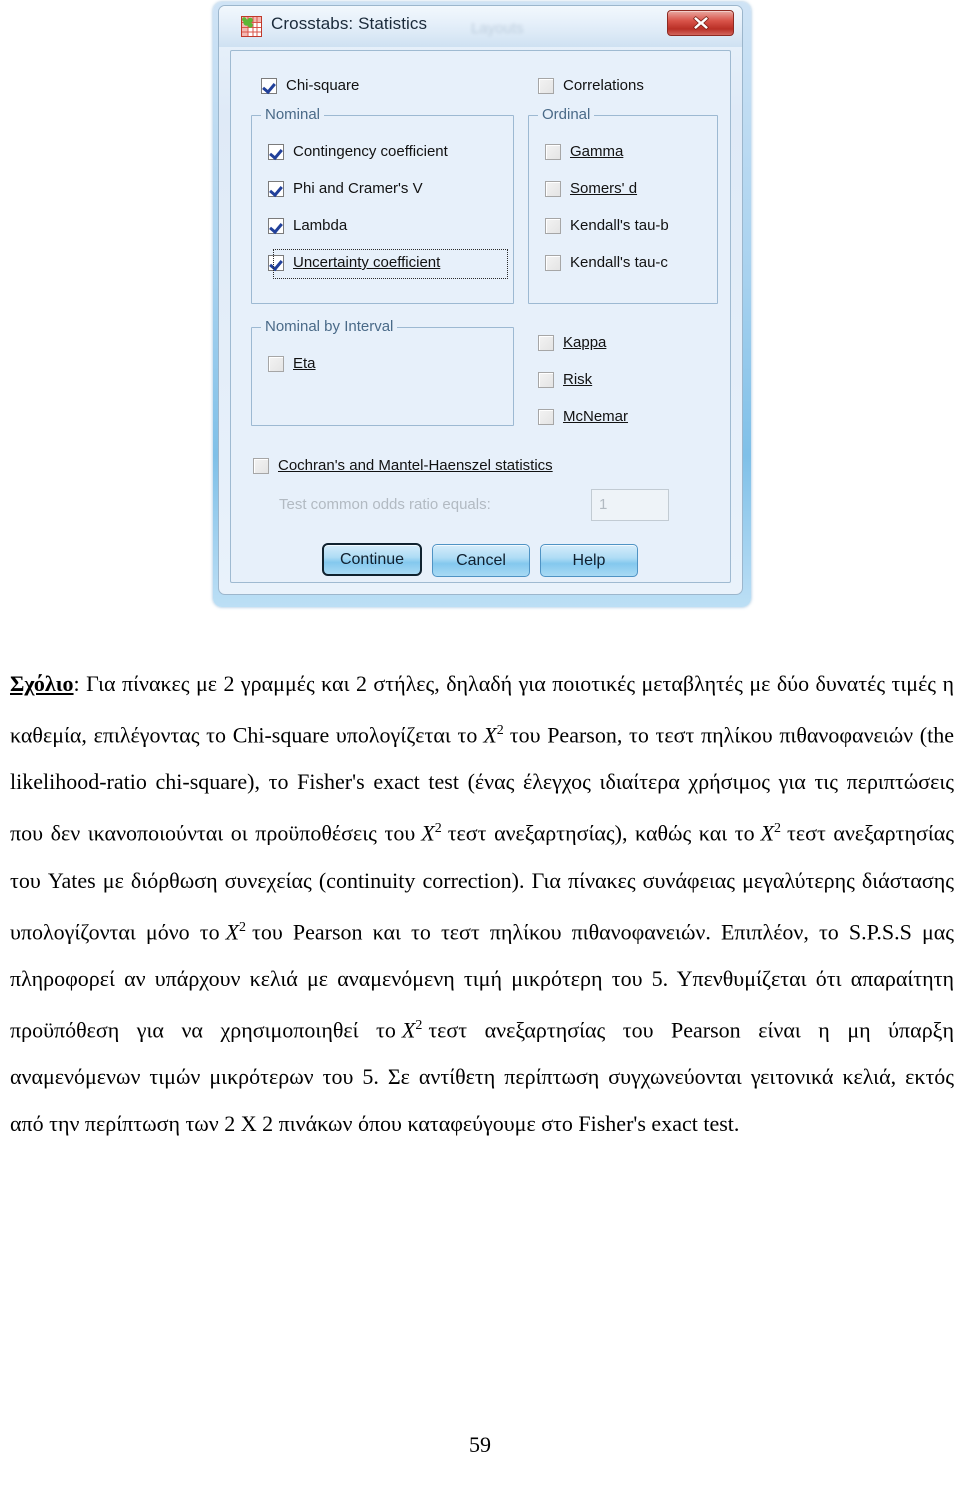  I want to click on dialog-title: Crosstabs: Statistics, so click(349, 23).